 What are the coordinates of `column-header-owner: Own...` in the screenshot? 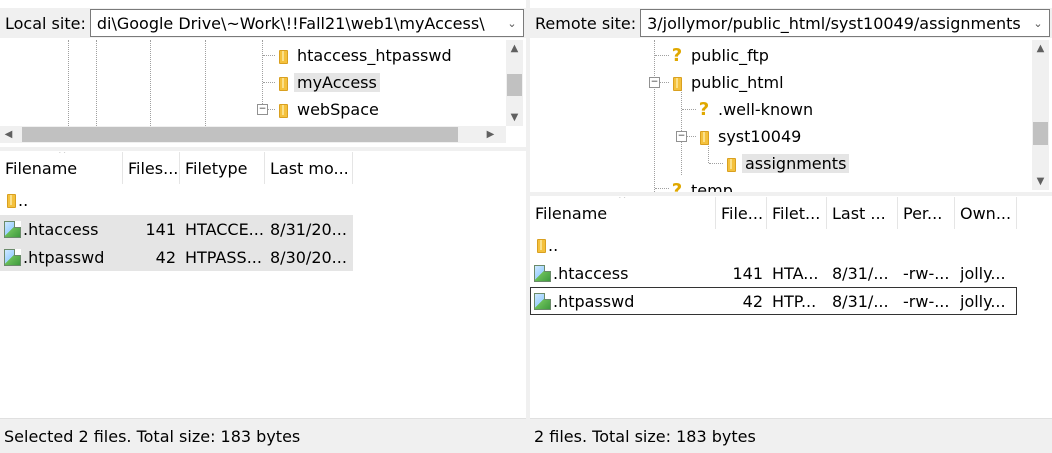 It's located at (986, 213).